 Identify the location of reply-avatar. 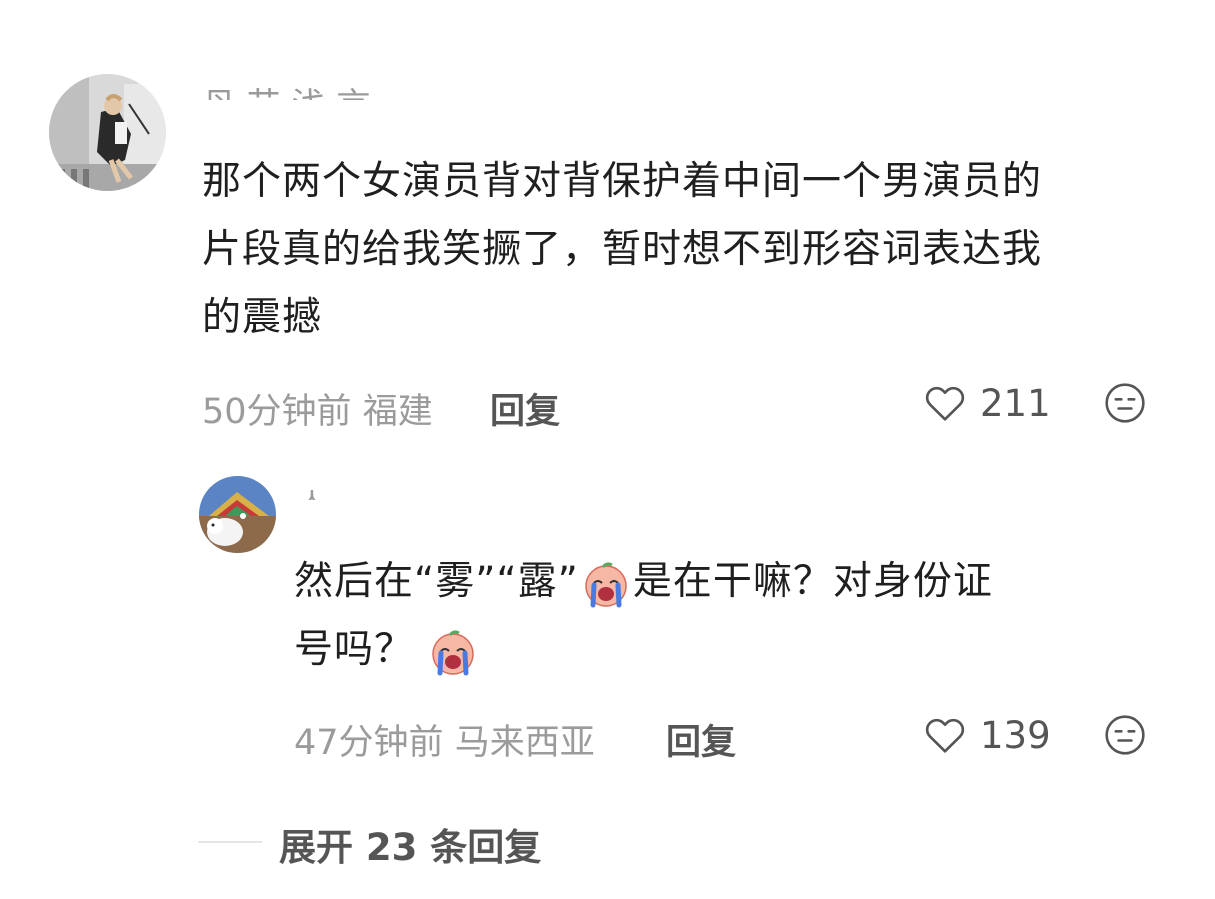
(237, 514).